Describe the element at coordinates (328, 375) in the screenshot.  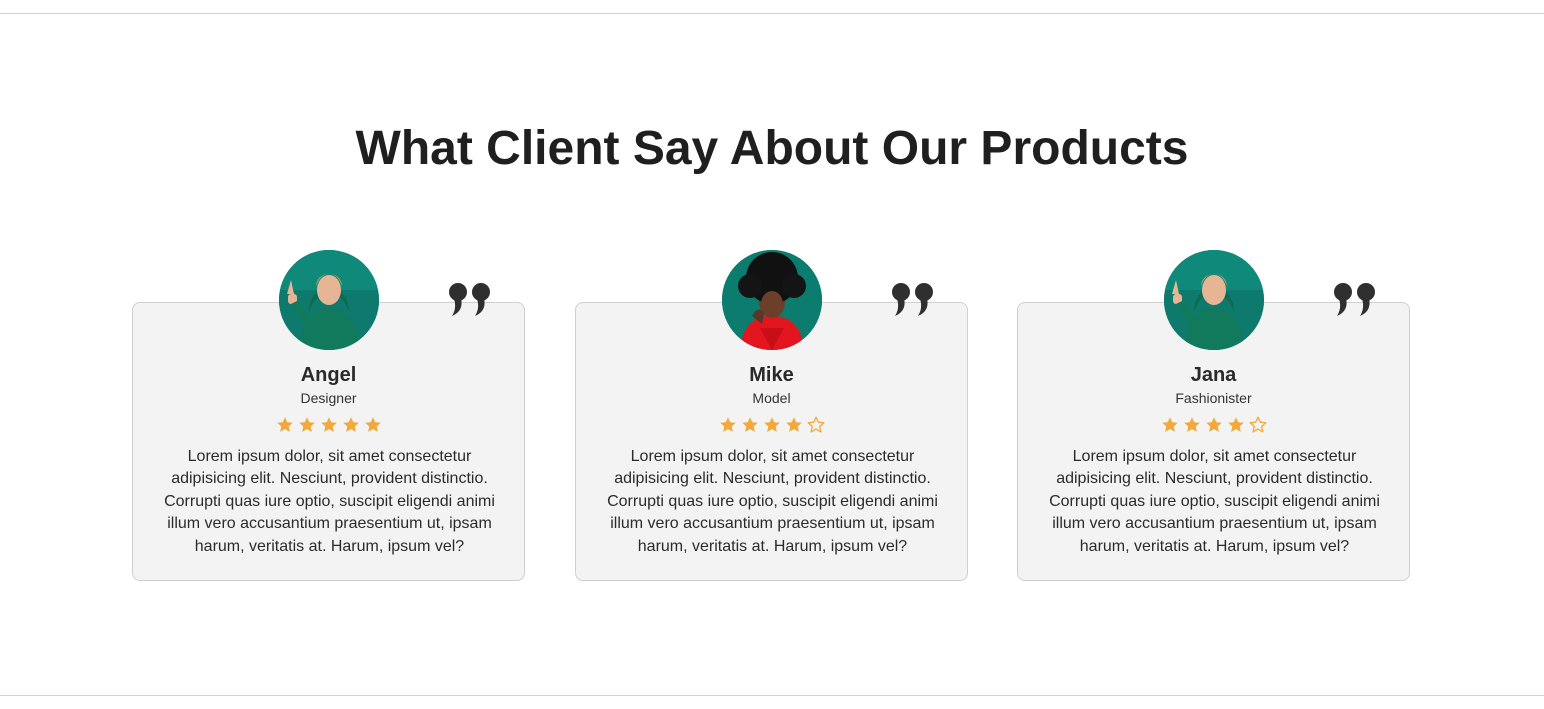
I see `client-name: Angel` at that location.